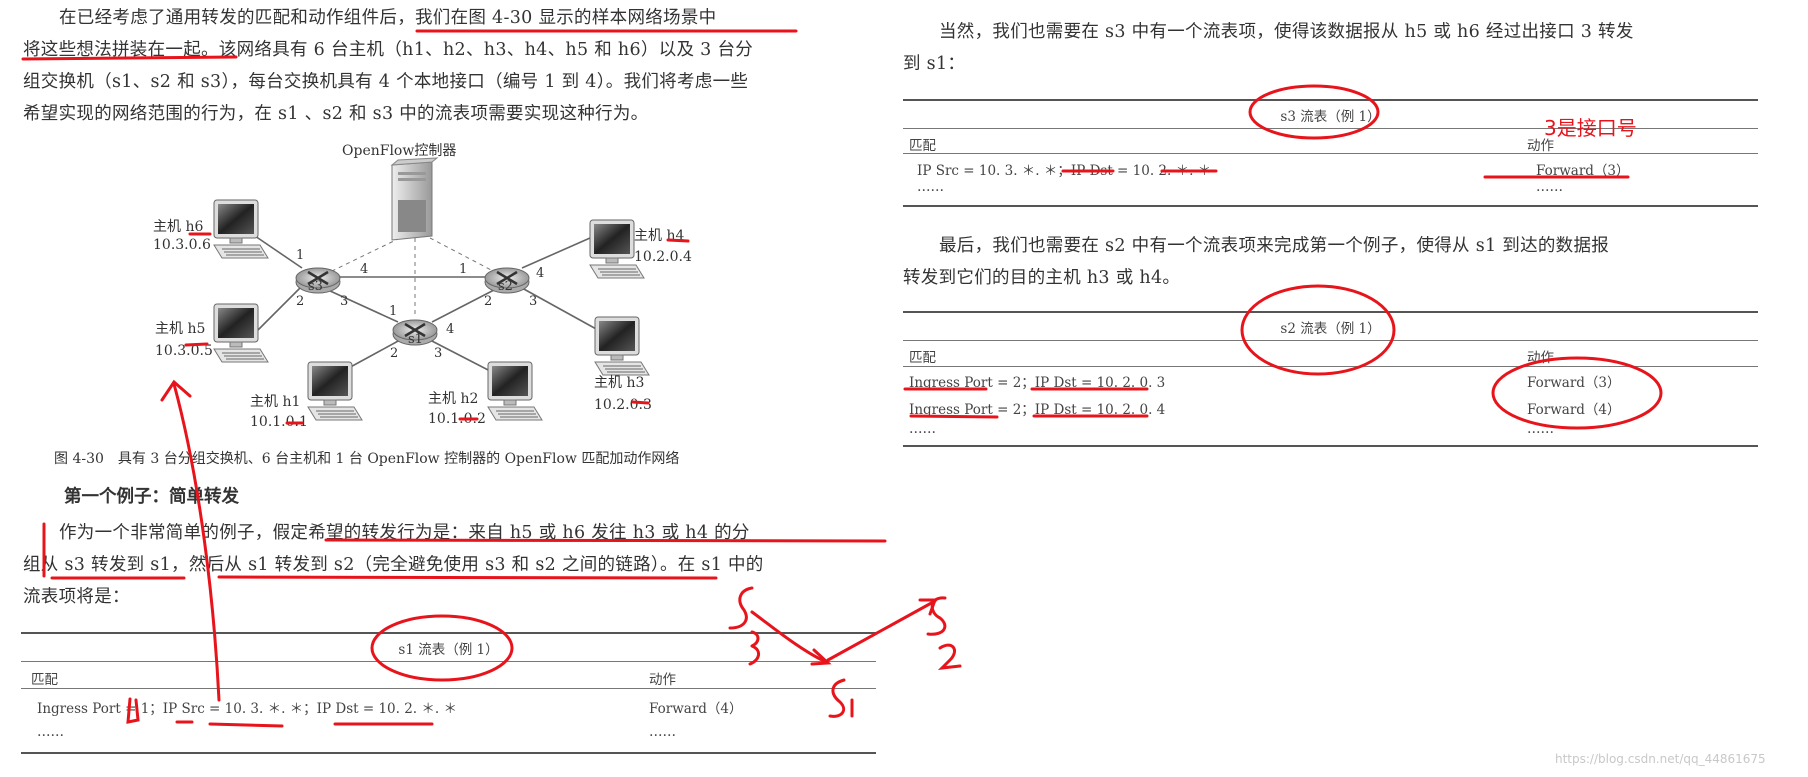 The height and width of the screenshot is (777, 1808). I want to click on host-h3-icon, so click(622, 346).